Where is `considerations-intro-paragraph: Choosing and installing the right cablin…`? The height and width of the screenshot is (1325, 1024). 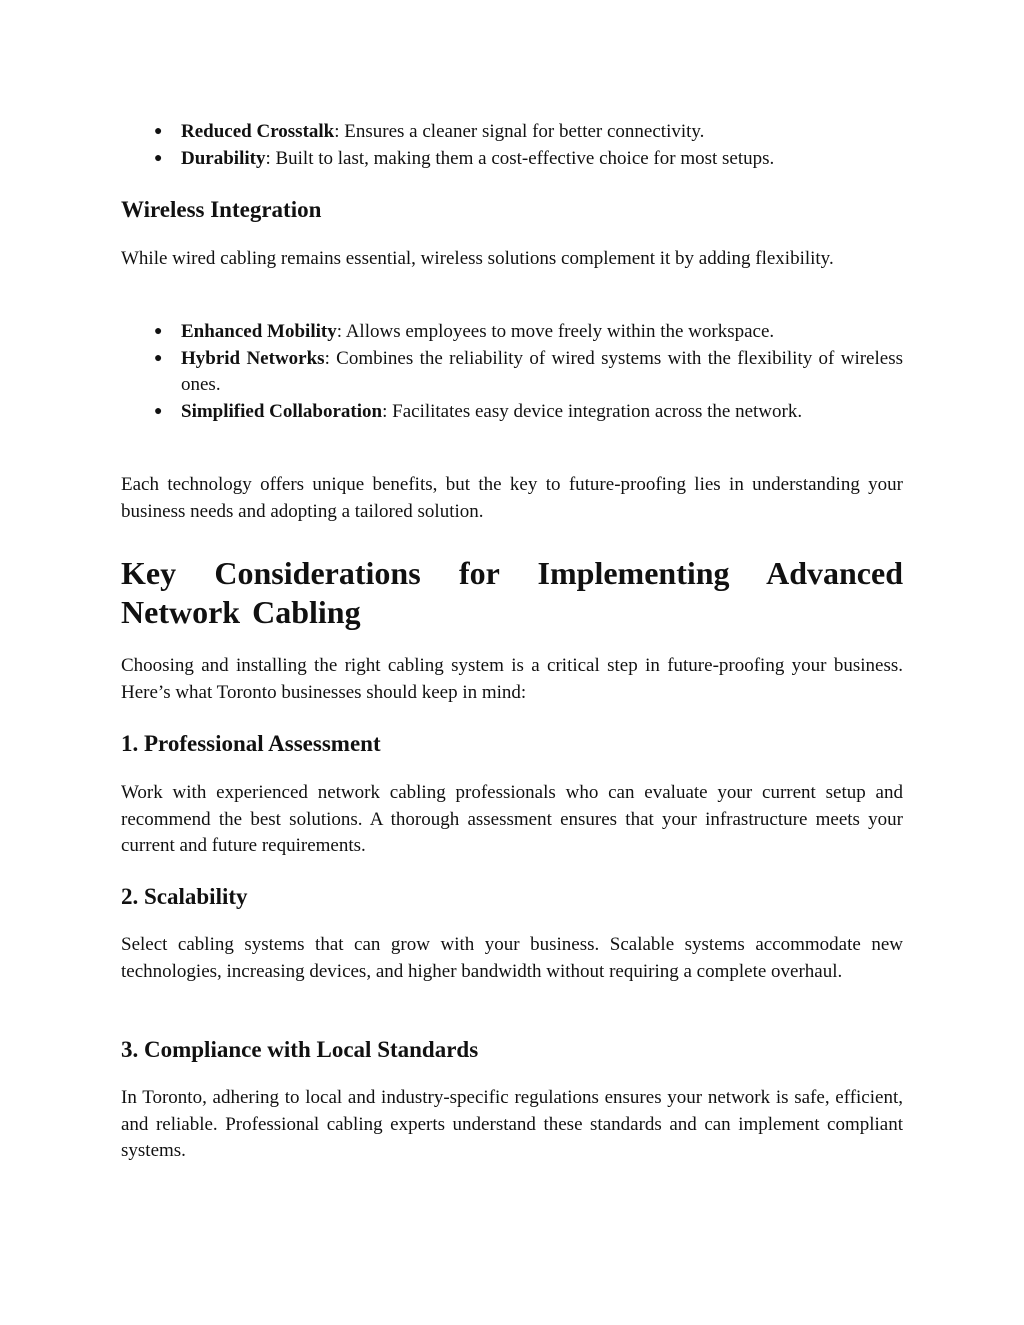 considerations-intro-paragraph: Choosing and installing the right cablin… is located at coordinates (512, 679).